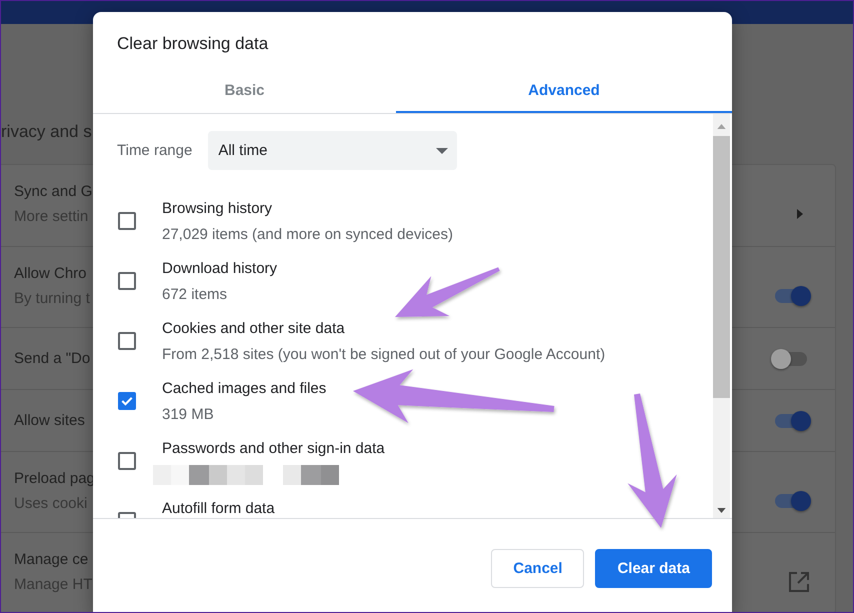 Image resolution: width=854 pixels, height=613 pixels. I want to click on scroll-down-icon, so click(721, 510).